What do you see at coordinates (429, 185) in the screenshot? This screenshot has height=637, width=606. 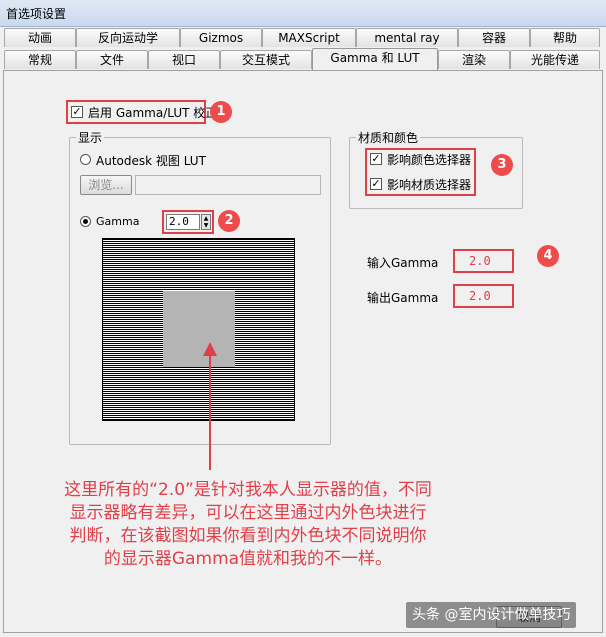 I see `affect-material-label: 影响材质选择器` at bounding box center [429, 185].